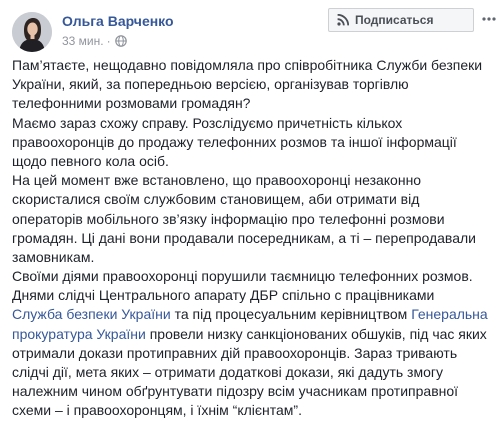  I want to click on globe-icon, so click(120, 41).